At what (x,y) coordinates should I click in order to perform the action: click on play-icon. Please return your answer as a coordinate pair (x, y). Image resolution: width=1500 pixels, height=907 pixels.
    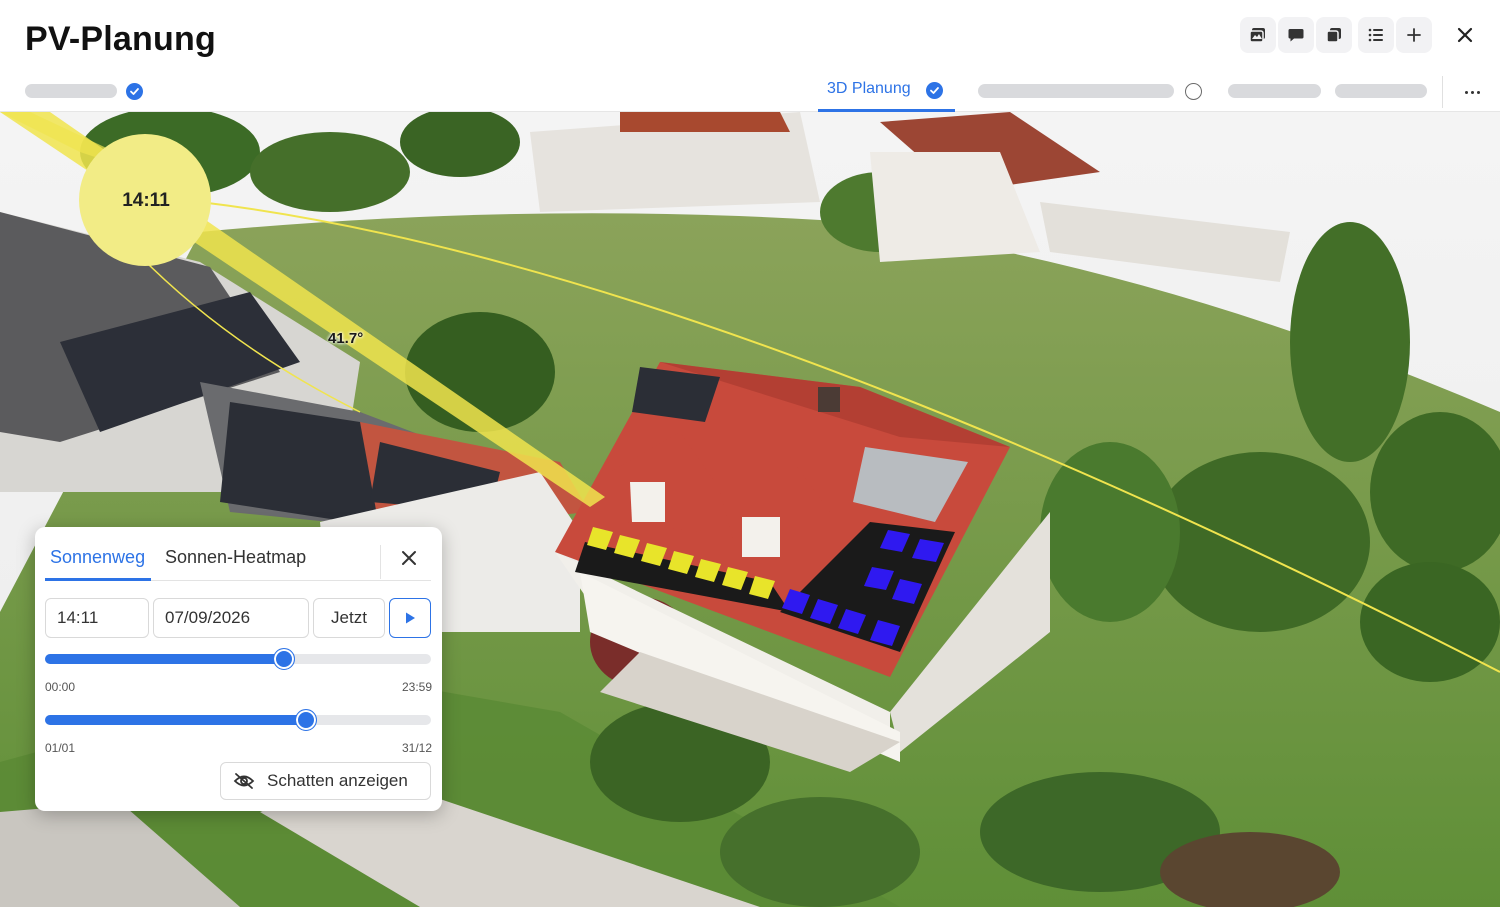
    Looking at the image, I should click on (410, 618).